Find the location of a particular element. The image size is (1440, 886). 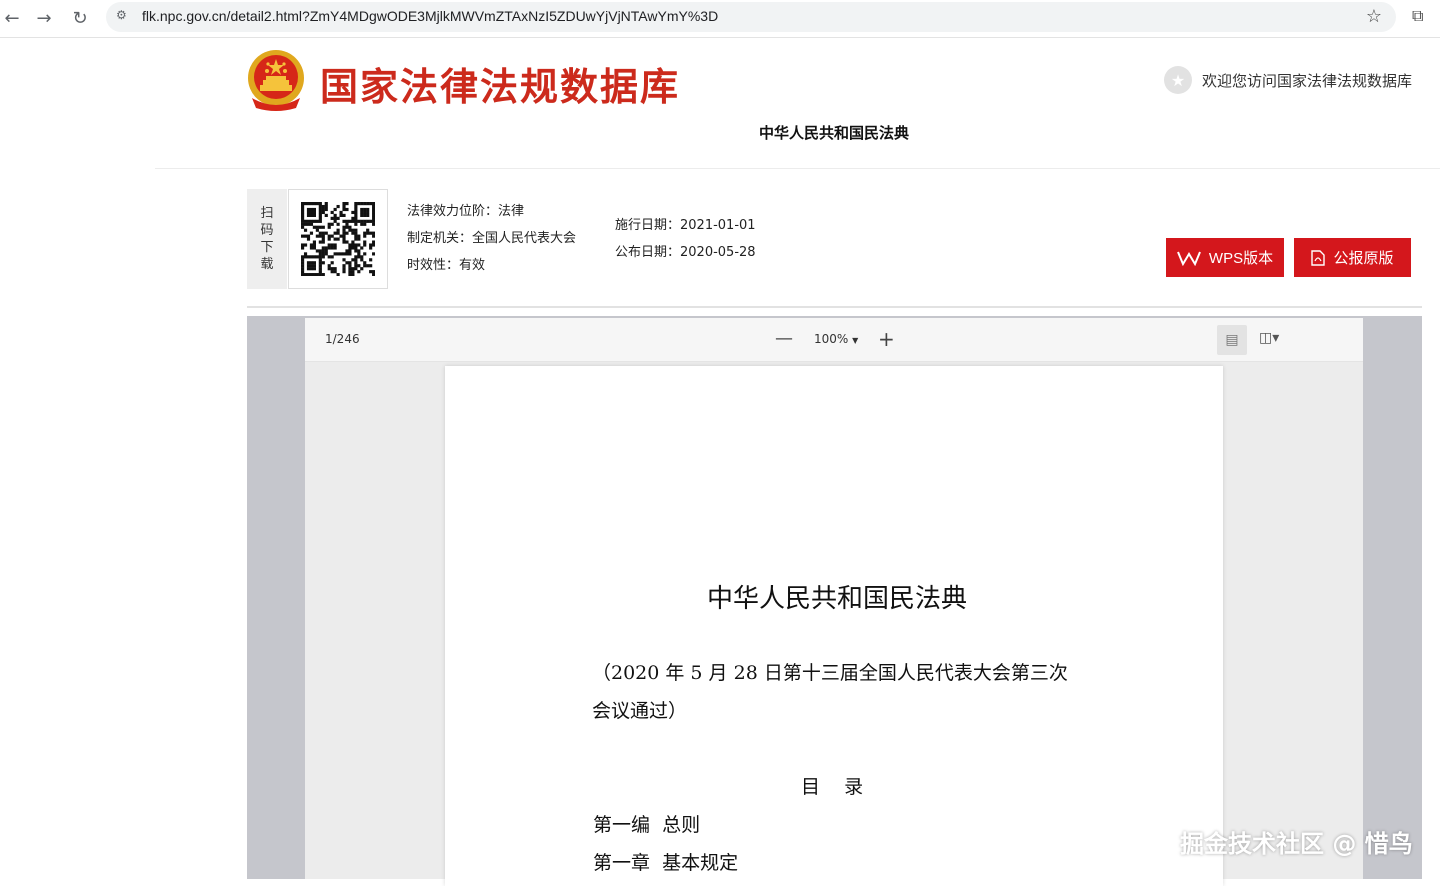

scan-char: 载 is located at coordinates (267, 264).